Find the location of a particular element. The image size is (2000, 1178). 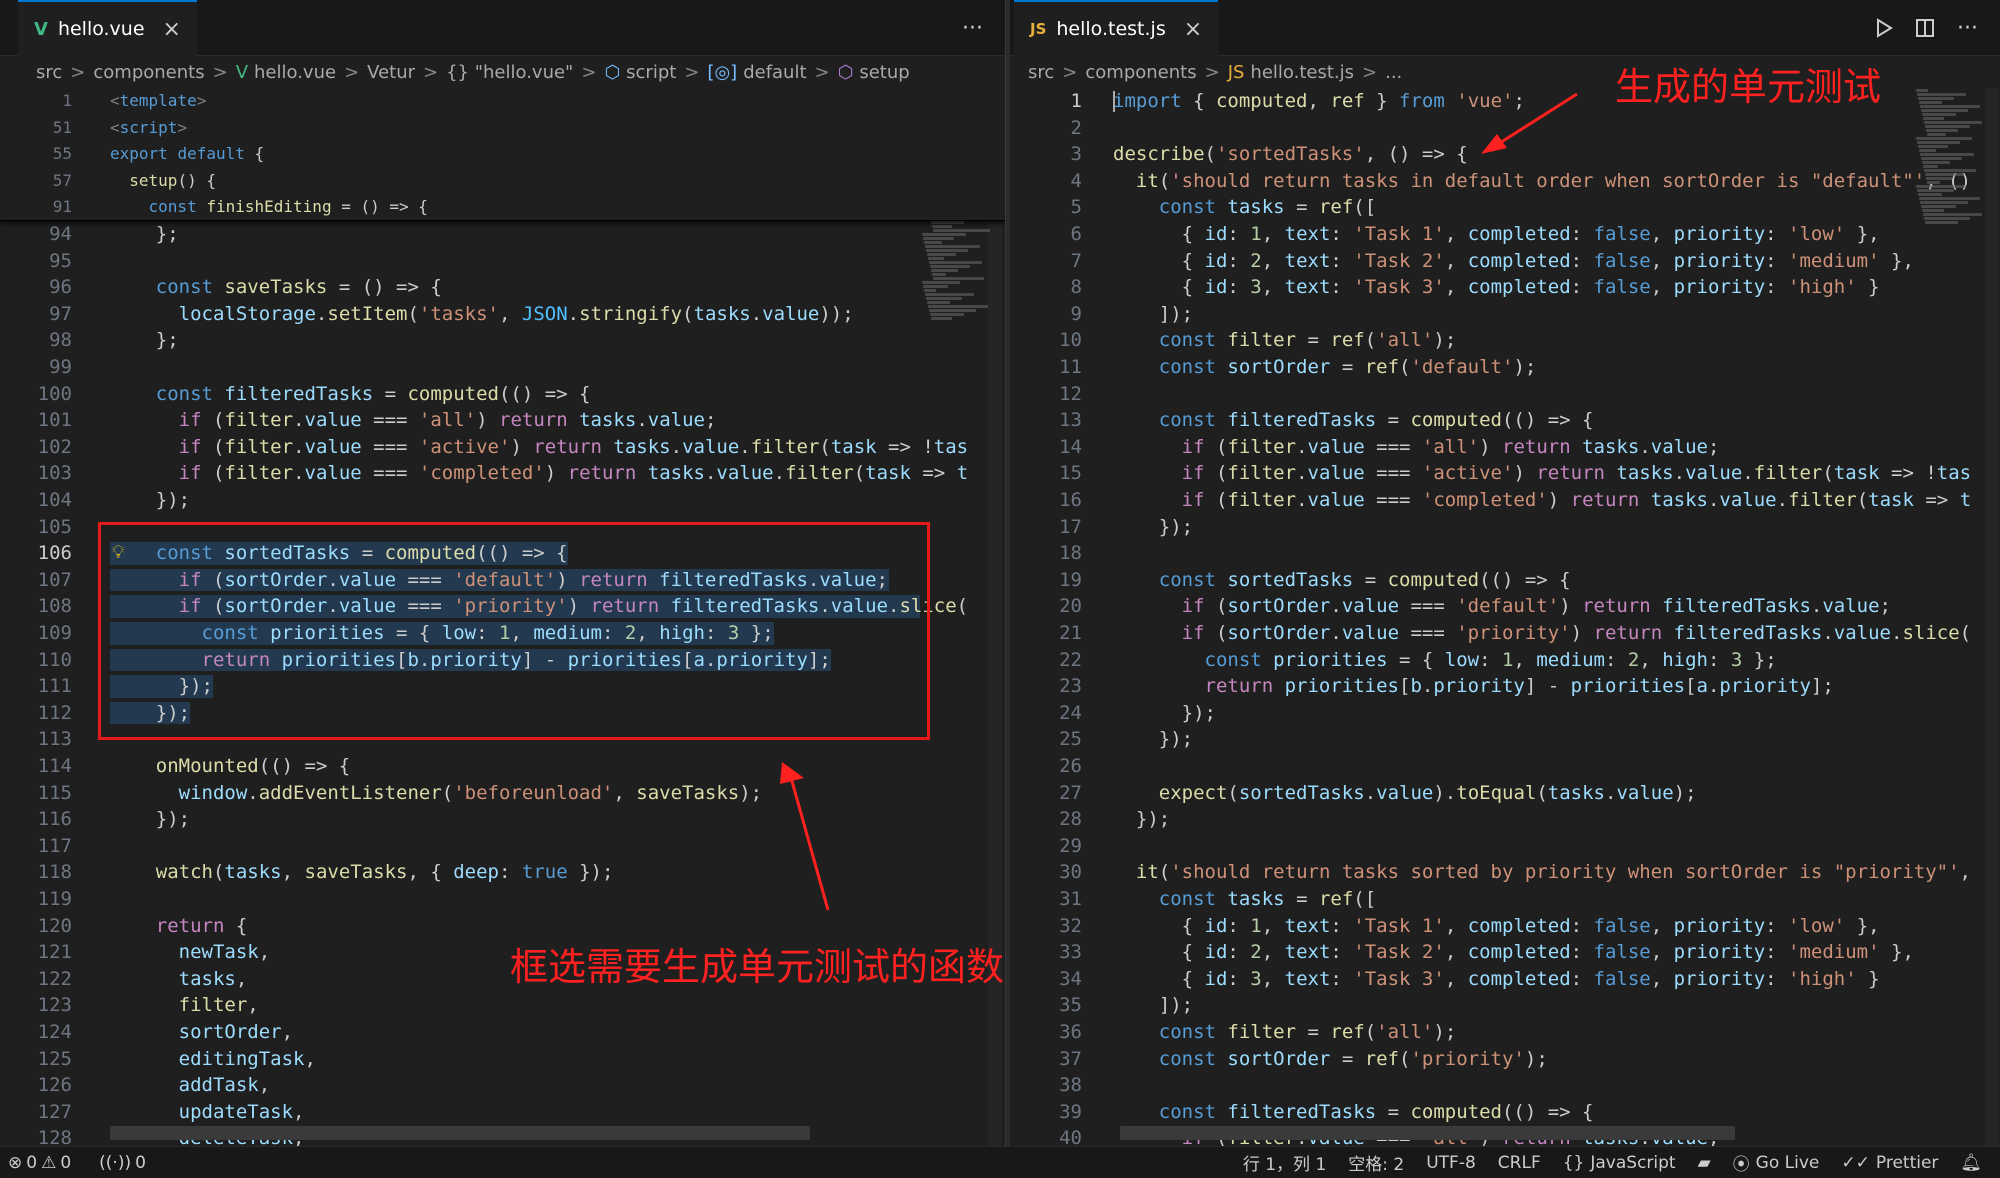

vertical-scrollbar-right is located at coordinates (1992, 617).